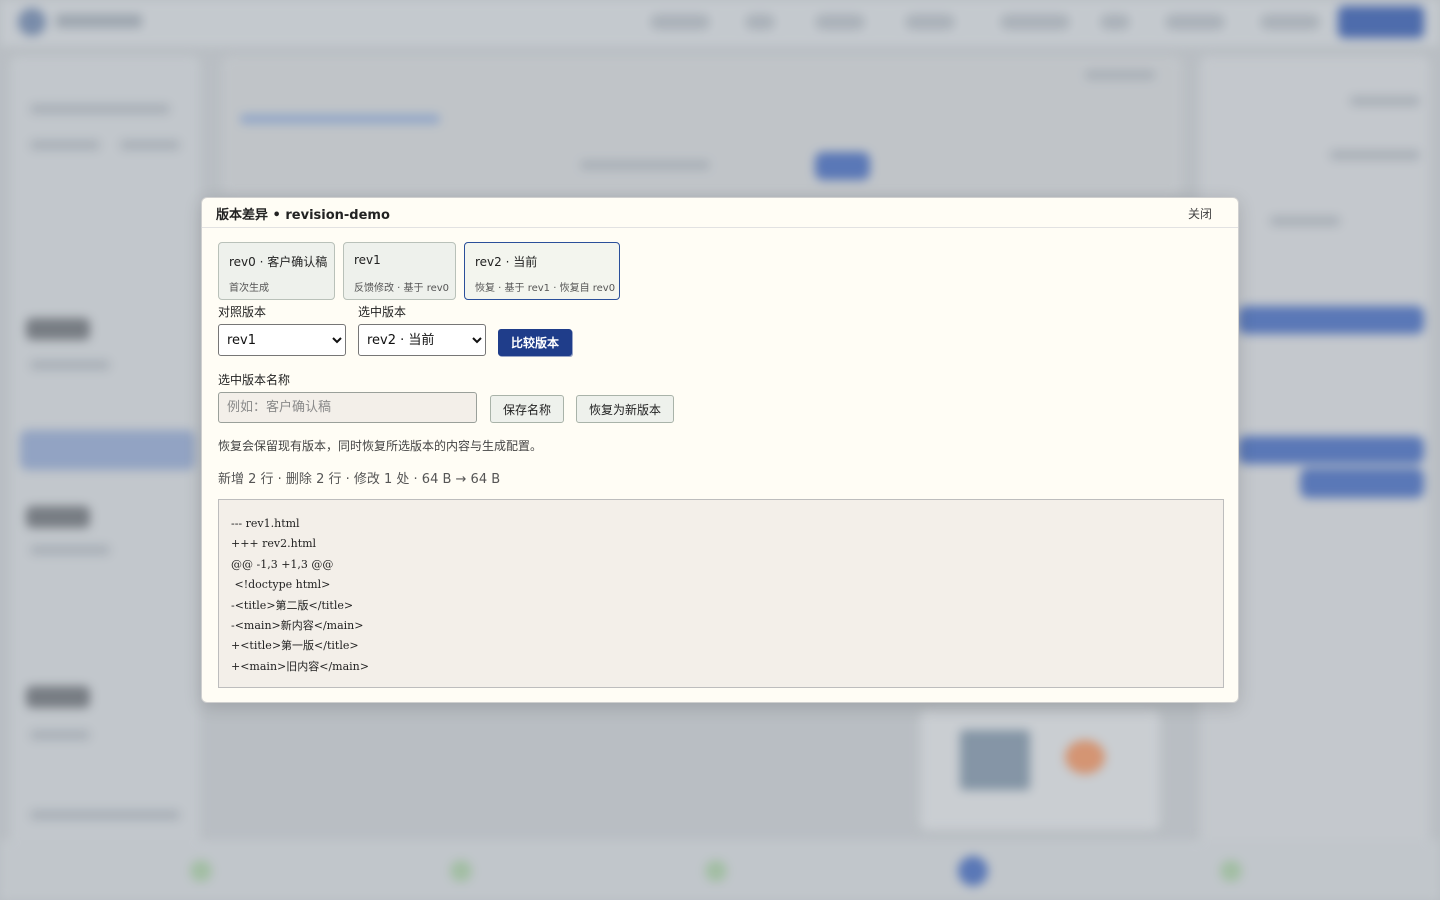 The height and width of the screenshot is (900, 1440). What do you see at coordinates (402, 288) in the screenshot?
I see `revision-description: 反馈修改 · 基于 rev0` at bounding box center [402, 288].